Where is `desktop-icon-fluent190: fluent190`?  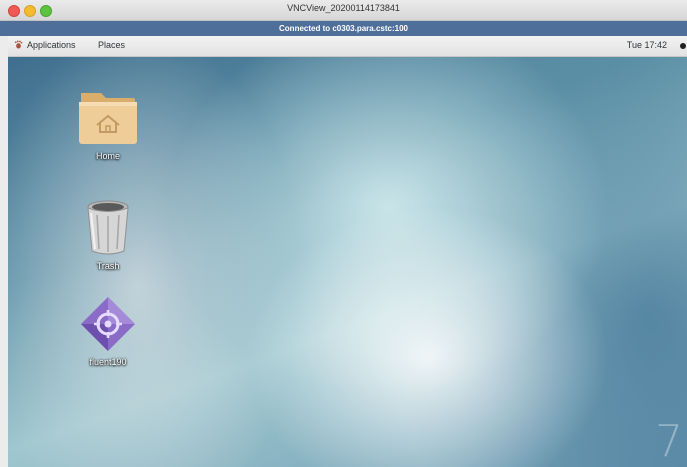
desktop-icon-fluent190: fluent190 is located at coordinates (108, 331).